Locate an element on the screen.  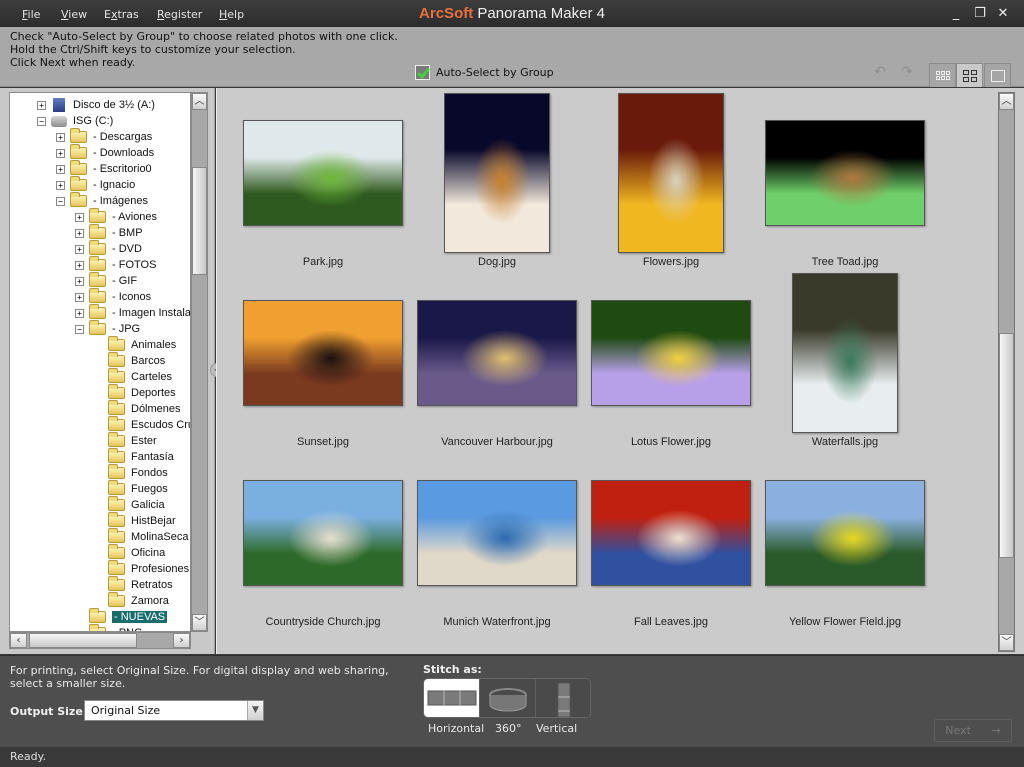
tree-node: + - DVD is located at coordinates (108, 248).